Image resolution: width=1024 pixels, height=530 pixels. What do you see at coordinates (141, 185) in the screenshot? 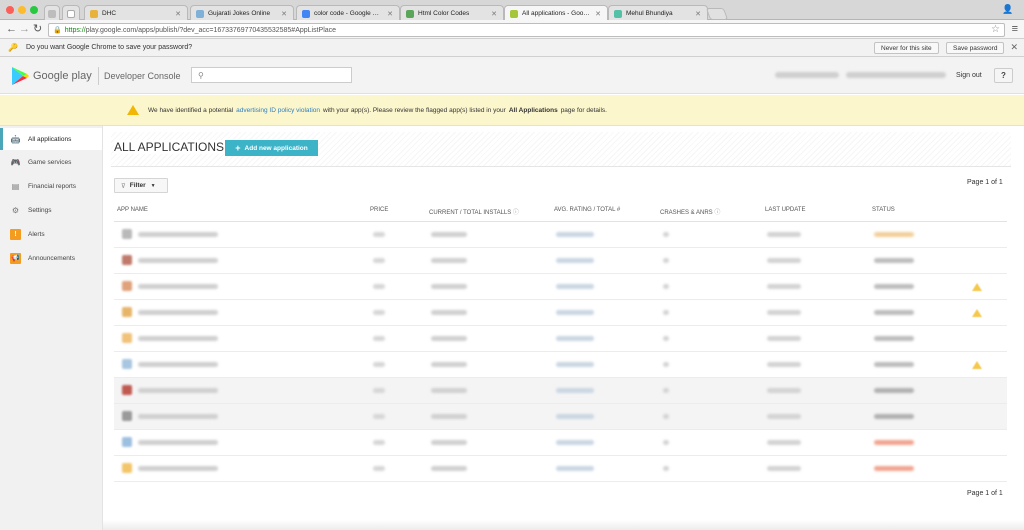
I see `filter-dropdown: ⊽ Filter ▼` at bounding box center [141, 185].